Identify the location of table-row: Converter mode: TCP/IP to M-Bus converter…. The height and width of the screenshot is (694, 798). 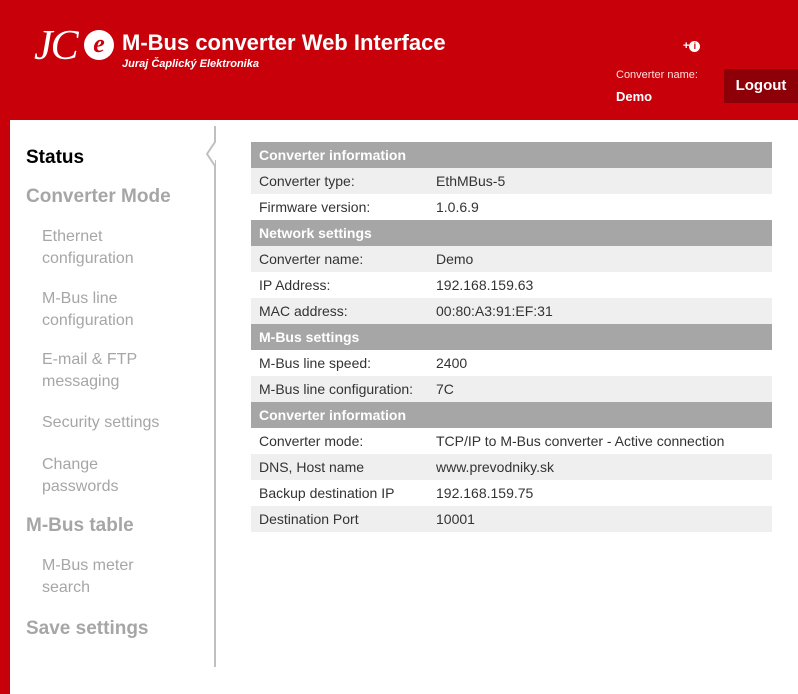
(511, 441).